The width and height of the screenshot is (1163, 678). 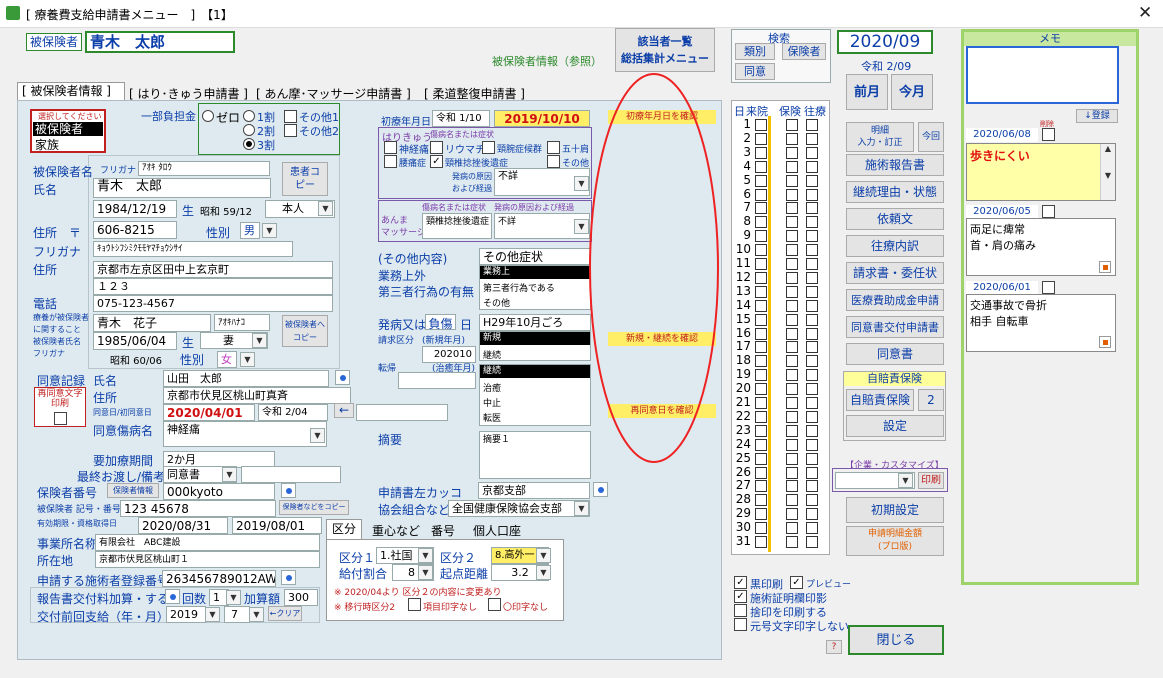 I want to click on close-icon: ✕, so click(x=1145, y=13).